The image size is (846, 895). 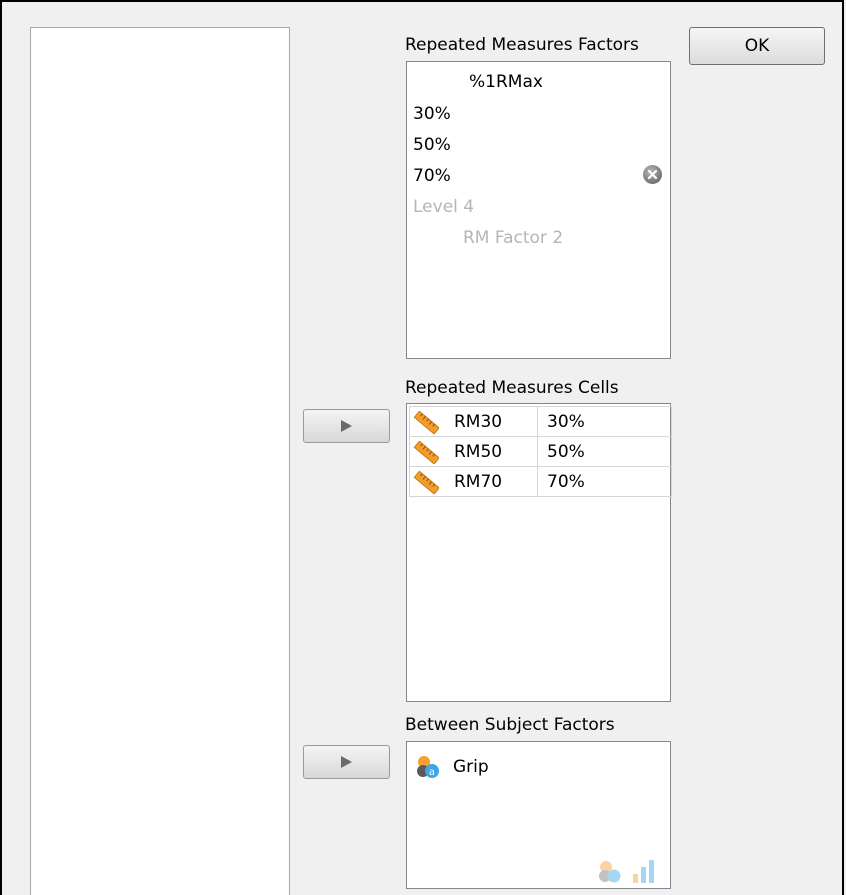 What do you see at coordinates (443, 207) in the screenshot?
I see `rm-level-placeholder: Level 4` at bounding box center [443, 207].